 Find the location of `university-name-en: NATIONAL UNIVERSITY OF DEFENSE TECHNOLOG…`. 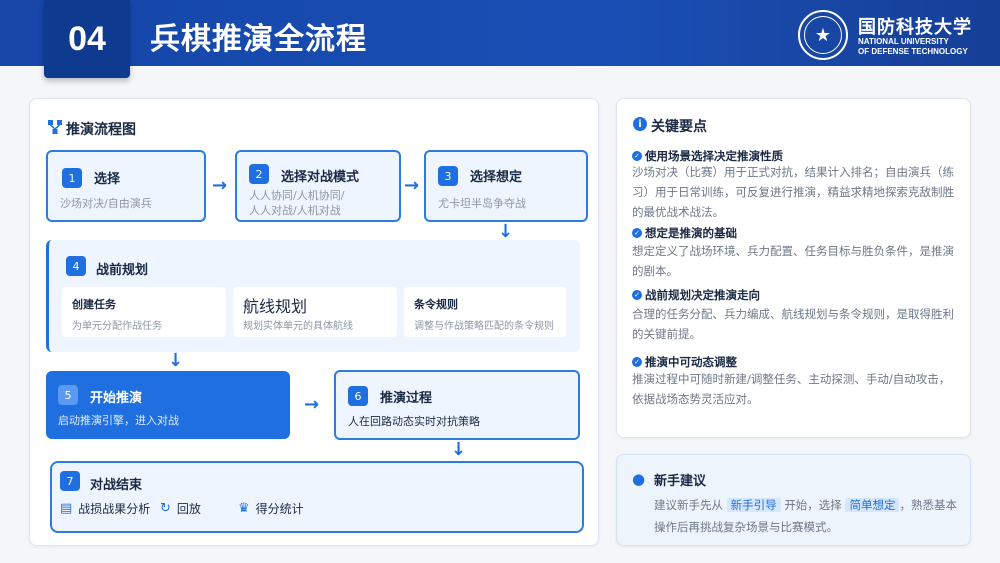

university-name-en: NATIONAL UNIVERSITY OF DEFENSE TECHNOLOG… is located at coordinates (913, 46).